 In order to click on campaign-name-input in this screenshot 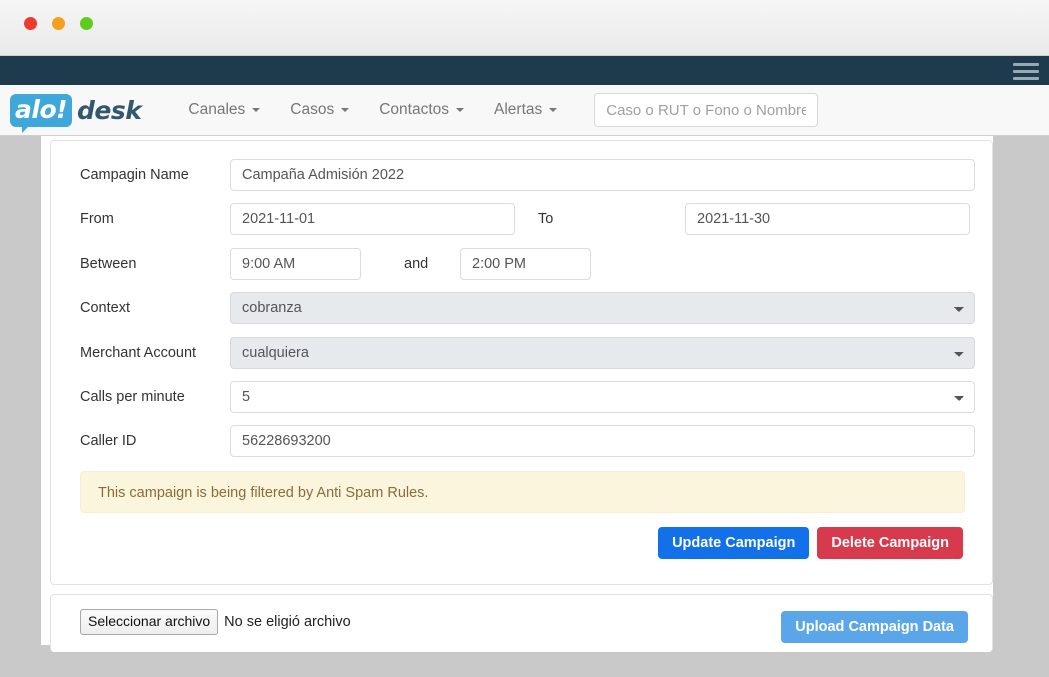, I will do `click(602, 175)`.